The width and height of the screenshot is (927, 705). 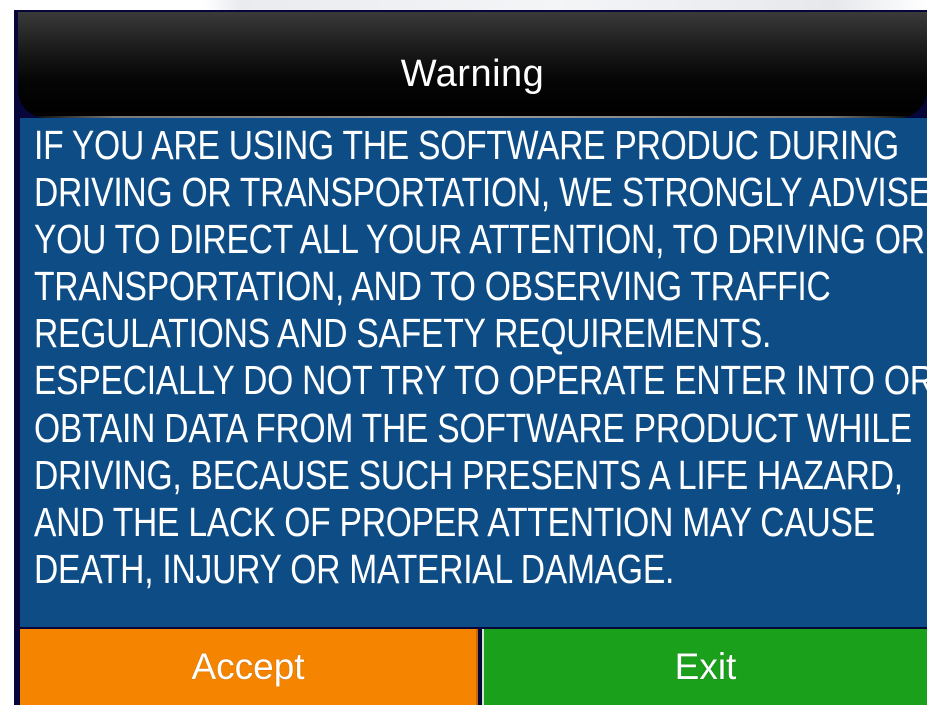 I want to click on accept-button-label: Accept, so click(x=248, y=666).